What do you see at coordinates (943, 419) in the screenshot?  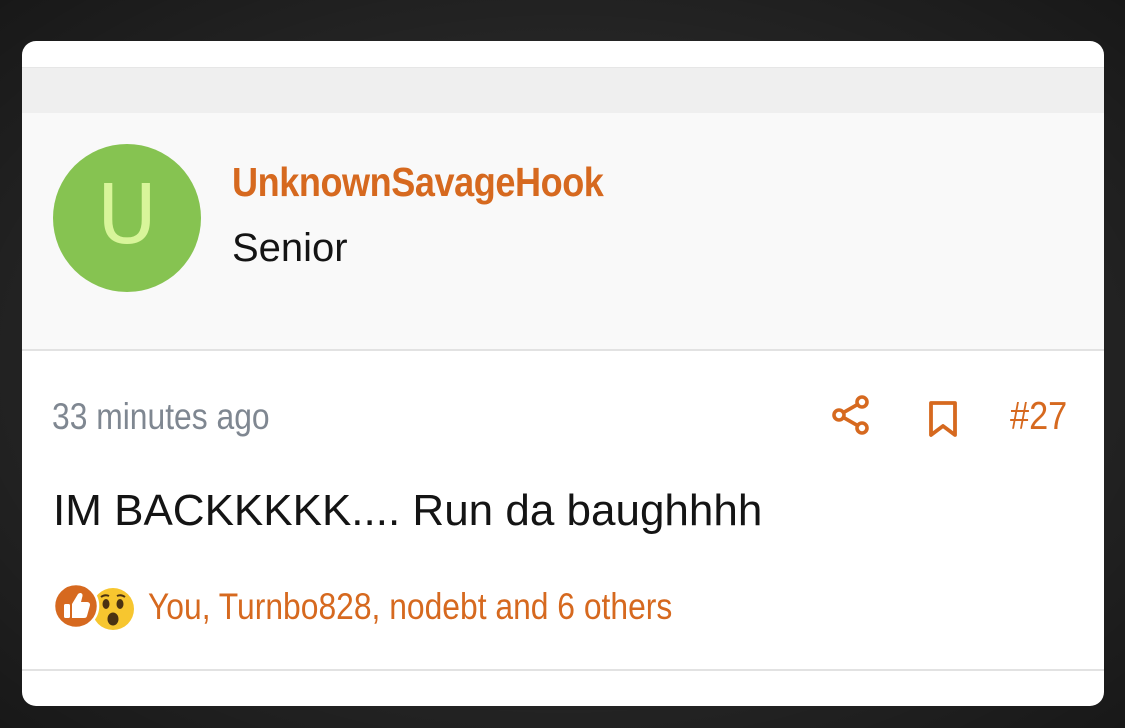 I see `bookmark-icon` at bounding box center [943, 419].